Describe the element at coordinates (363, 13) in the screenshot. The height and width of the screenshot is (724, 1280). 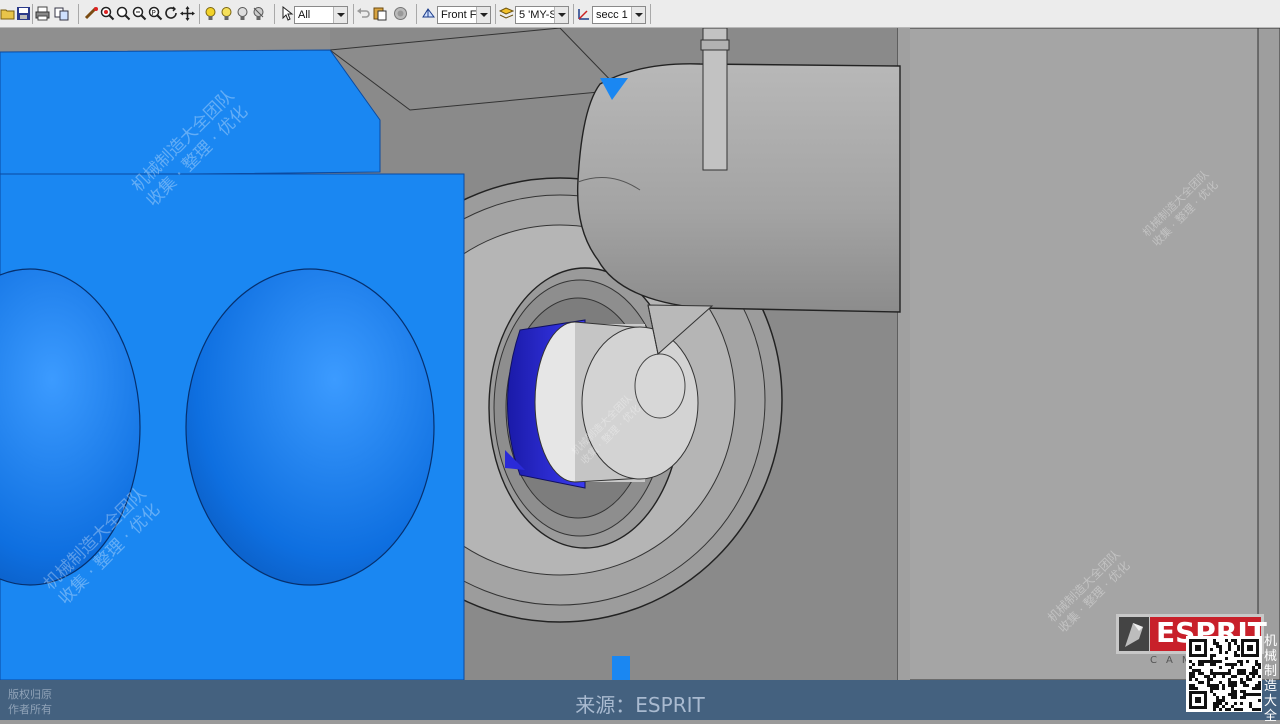
I see `undo-icon` at that location.